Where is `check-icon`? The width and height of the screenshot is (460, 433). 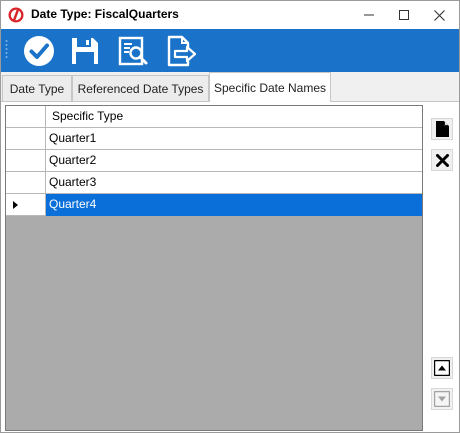 check-icon is located at coordinates (39, 51).